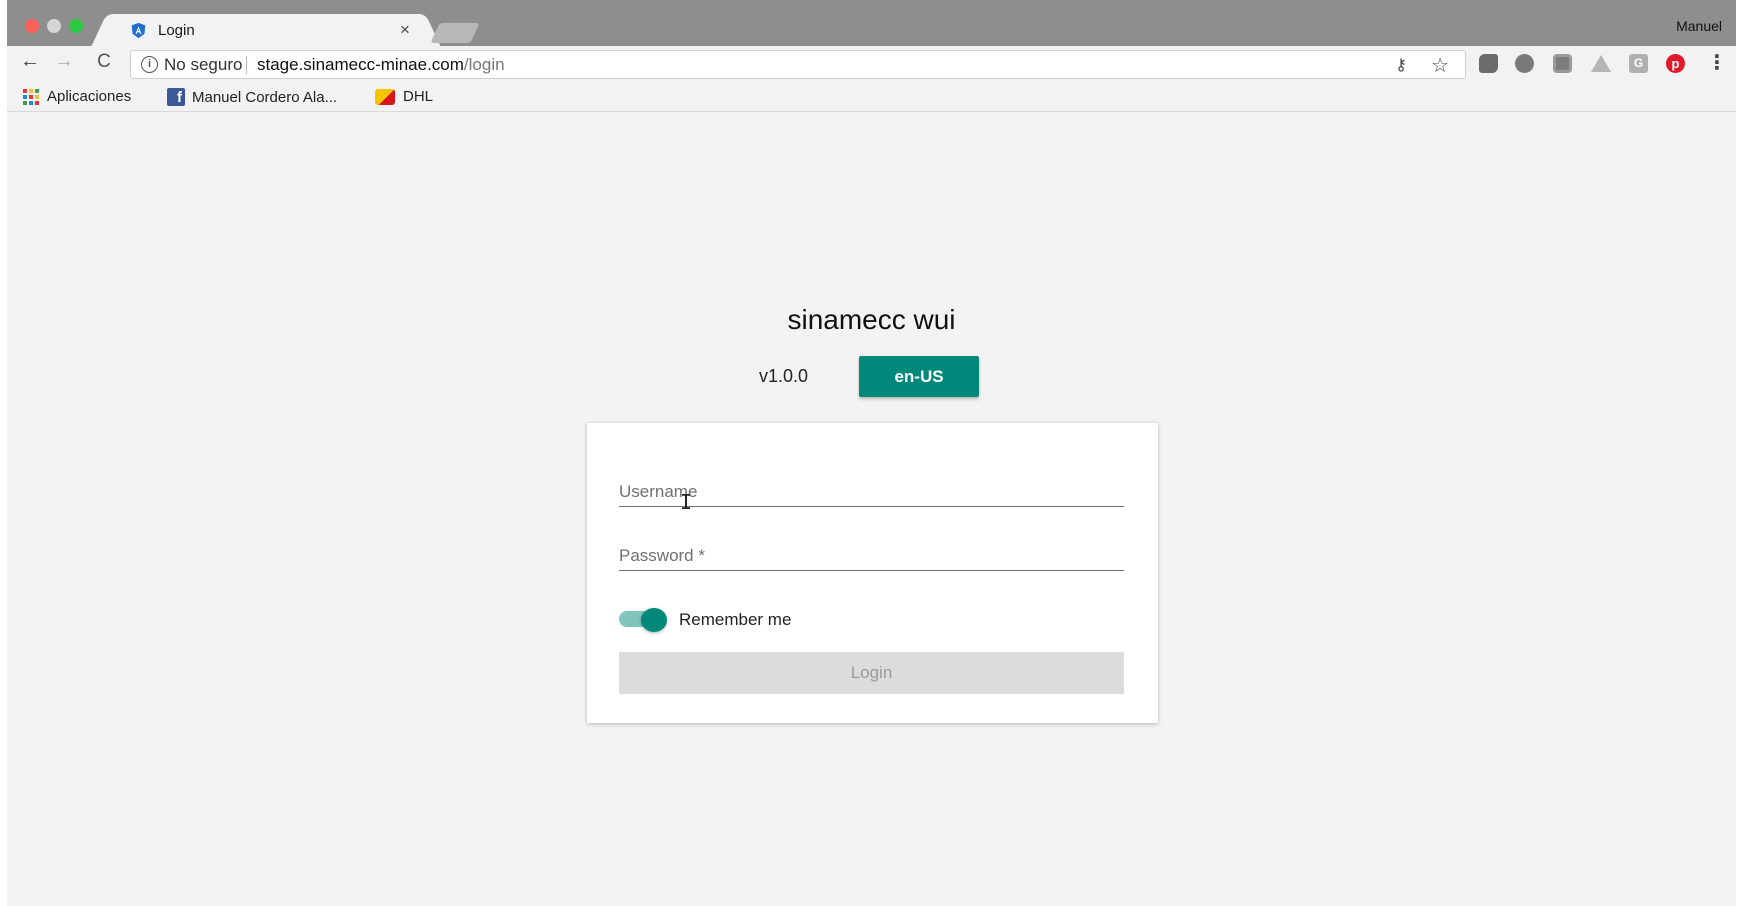 The height and width of the screenshot is (906, 1739). What do you see at coordinates (203, 65) in the screenshot?
I see `security-label: No seguro` at bounding box center [203, 65].